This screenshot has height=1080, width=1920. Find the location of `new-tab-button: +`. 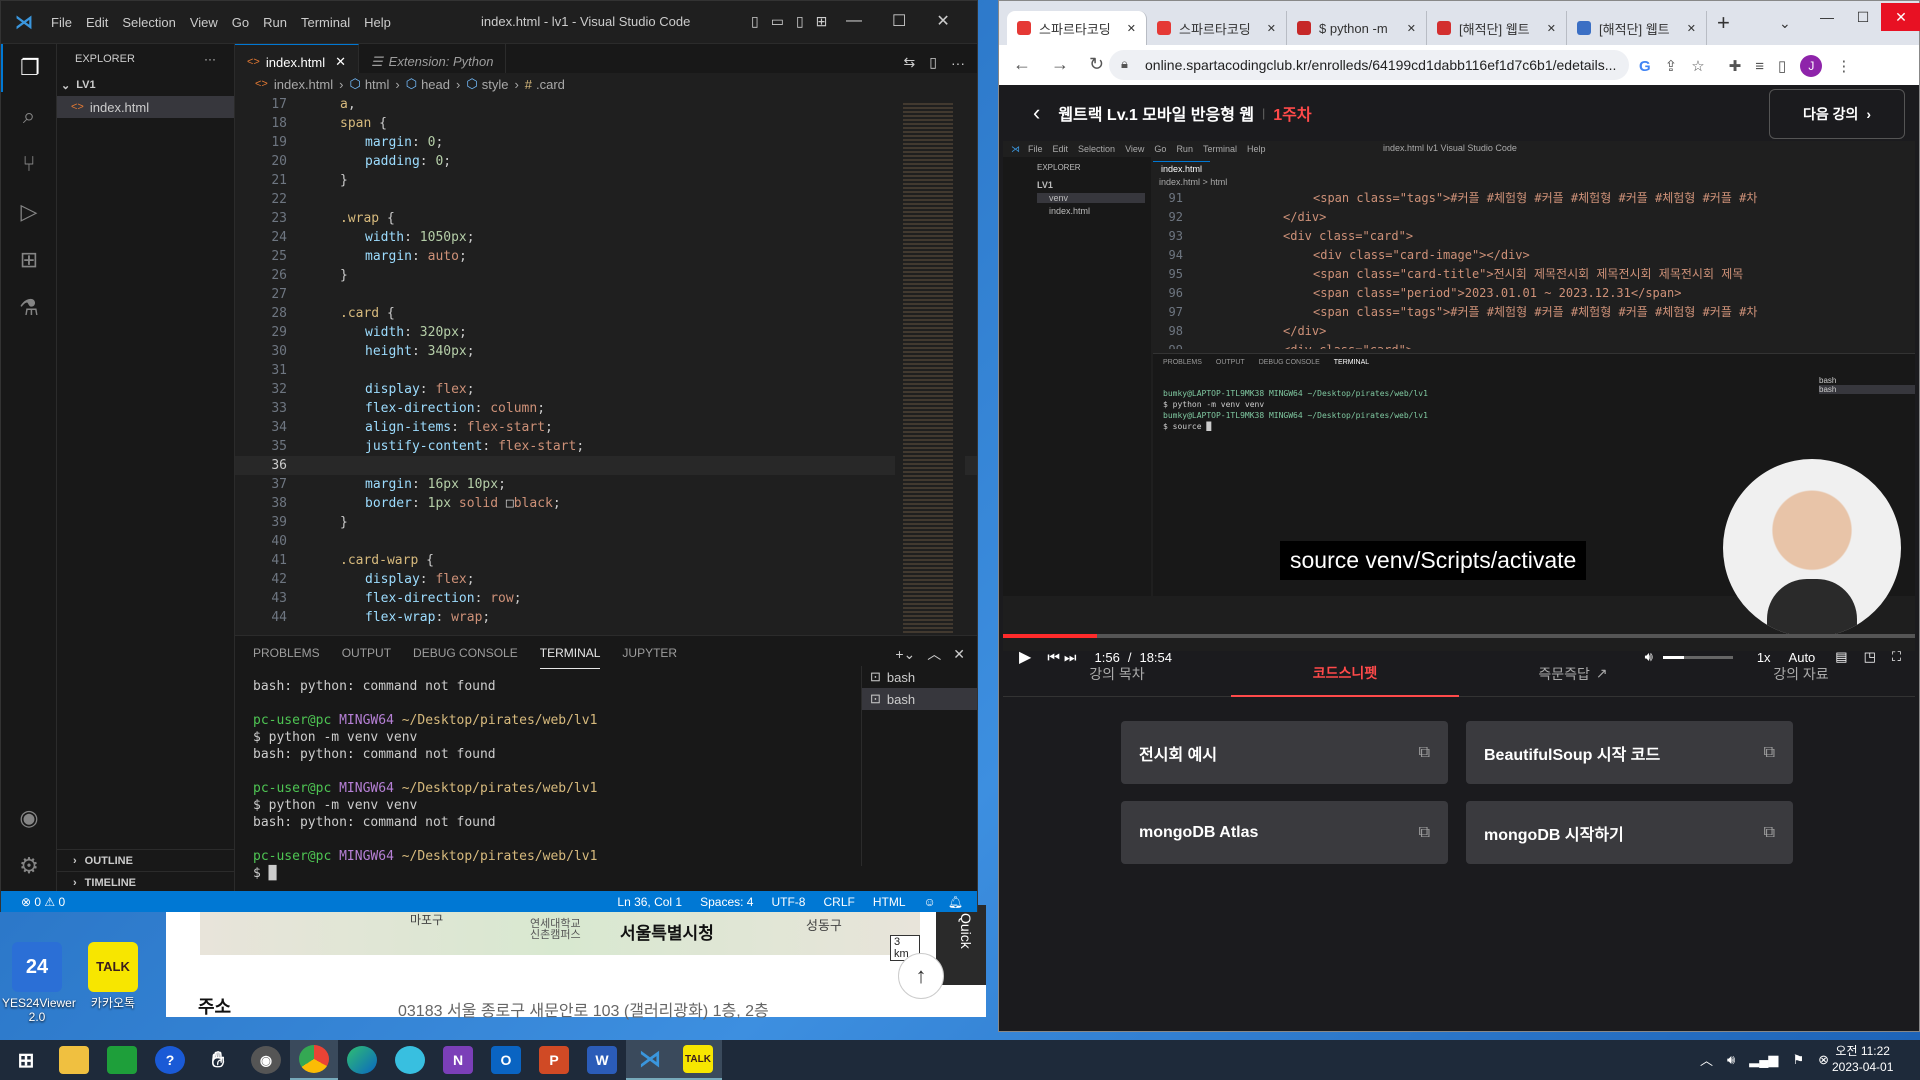

new-tab-button: + is located at coordinates (1723, 23).